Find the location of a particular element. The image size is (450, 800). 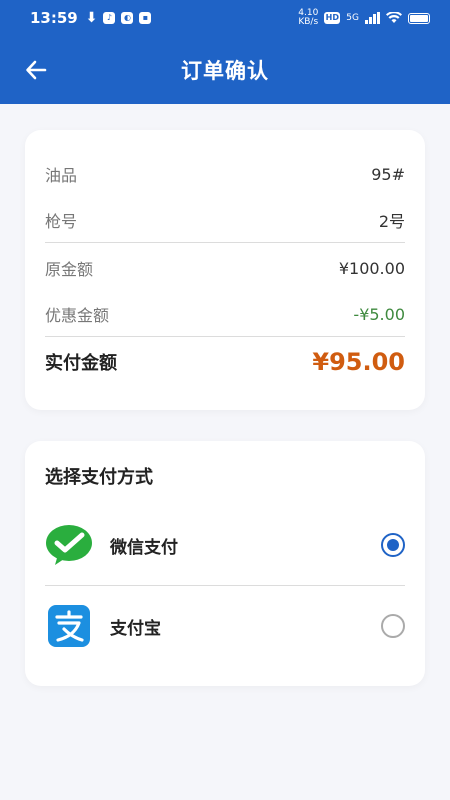

signal-icon is located at coordinates (372, 18).